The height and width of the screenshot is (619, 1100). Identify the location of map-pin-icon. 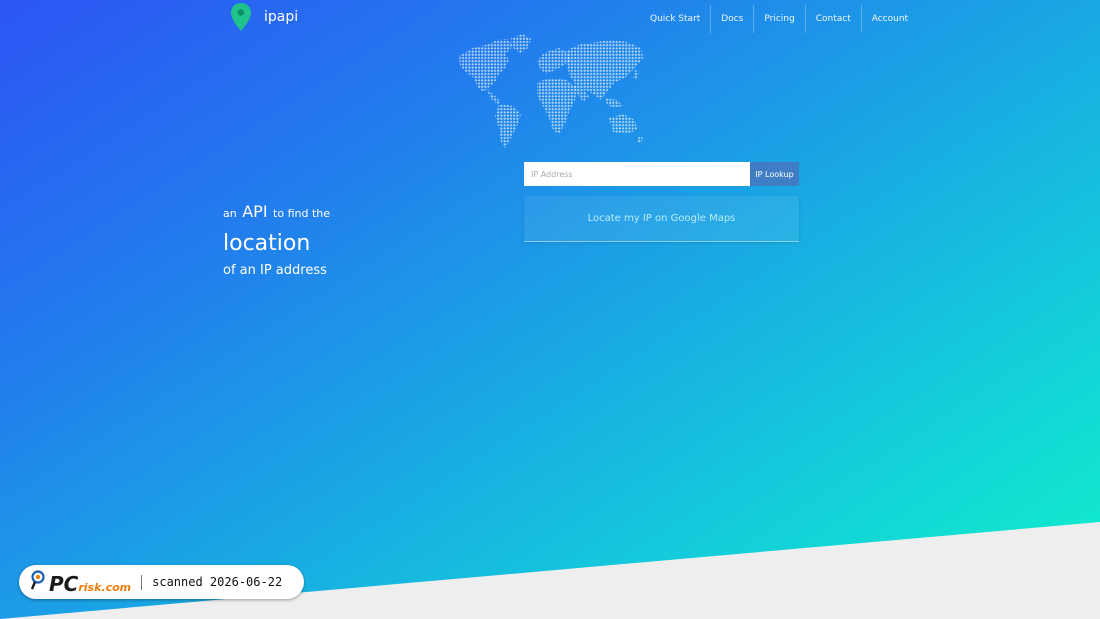
(241, 17).